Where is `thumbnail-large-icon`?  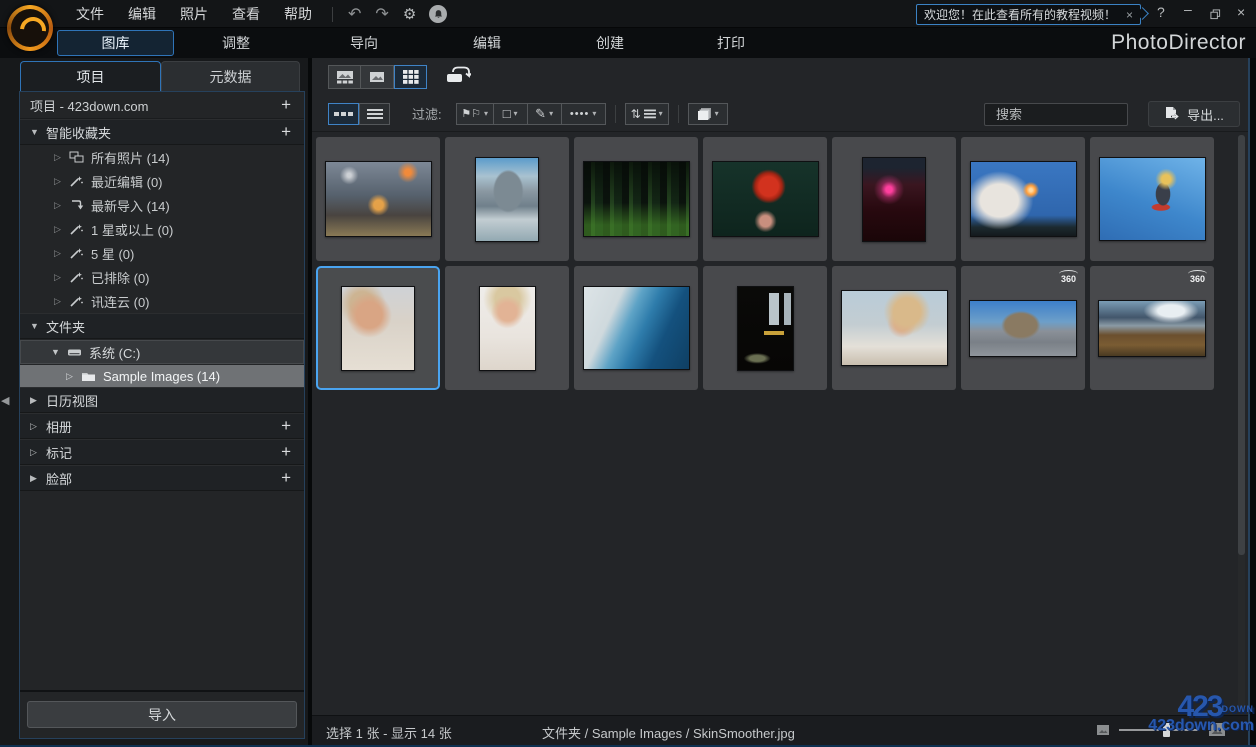 thumbnail-large-icon is located at coordinates (1217, 729).